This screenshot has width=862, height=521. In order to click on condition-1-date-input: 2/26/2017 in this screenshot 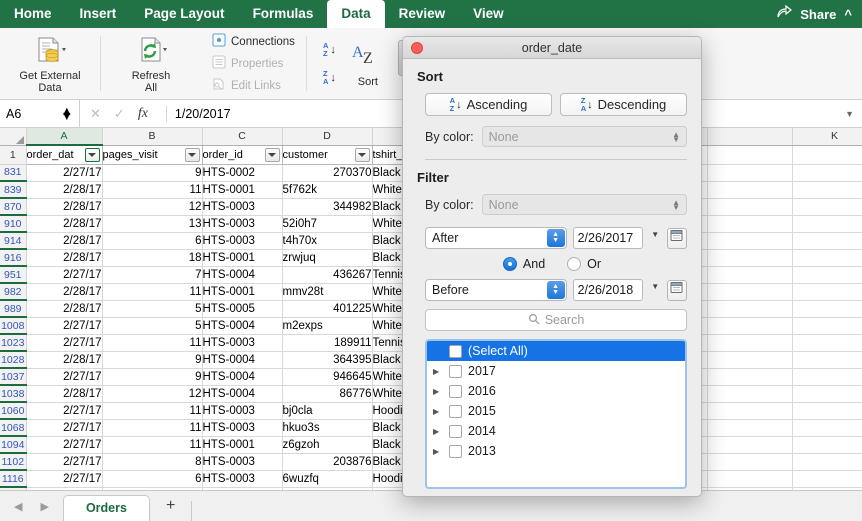, I will do `click(608, 238)`.